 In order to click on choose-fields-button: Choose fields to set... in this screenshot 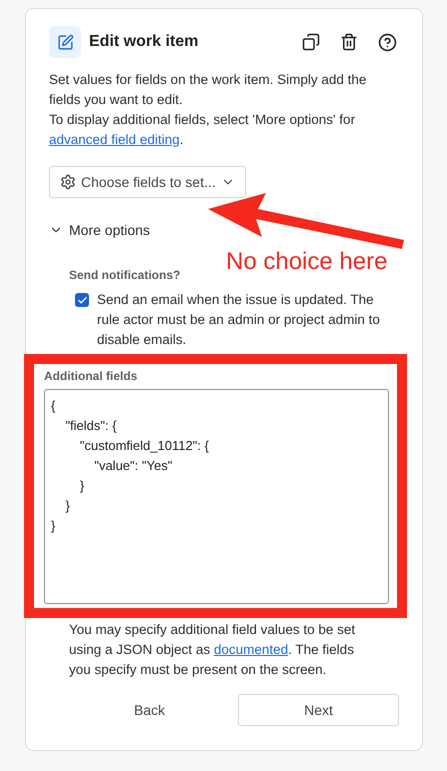, I will do `click(147, 182)`.